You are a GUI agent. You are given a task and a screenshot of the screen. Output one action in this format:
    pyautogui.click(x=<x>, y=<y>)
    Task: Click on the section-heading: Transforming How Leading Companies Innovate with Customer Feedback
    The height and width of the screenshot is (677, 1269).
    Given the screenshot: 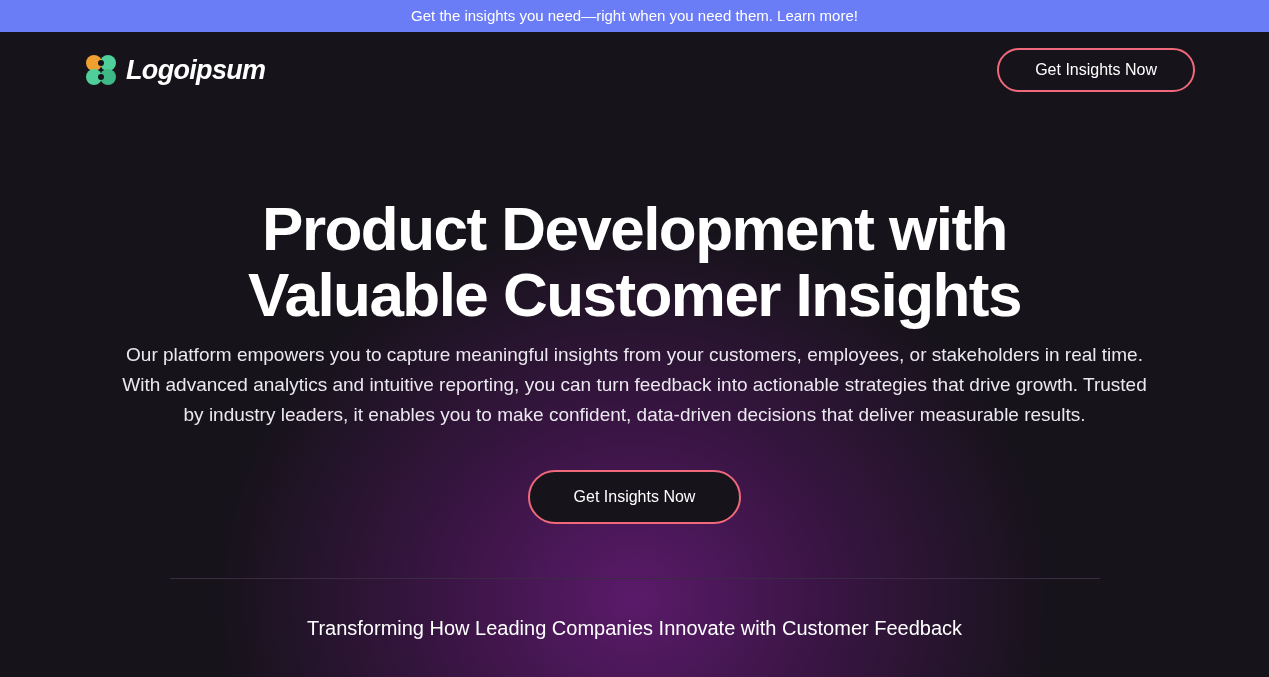 What is the action you would take?
    pyautogui.click(x=634, y=628)
    